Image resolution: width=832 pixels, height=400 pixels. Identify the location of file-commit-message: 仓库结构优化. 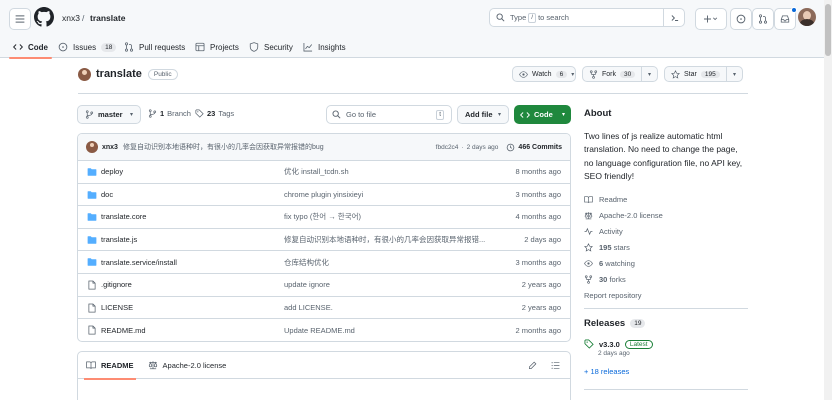
(389, 262).